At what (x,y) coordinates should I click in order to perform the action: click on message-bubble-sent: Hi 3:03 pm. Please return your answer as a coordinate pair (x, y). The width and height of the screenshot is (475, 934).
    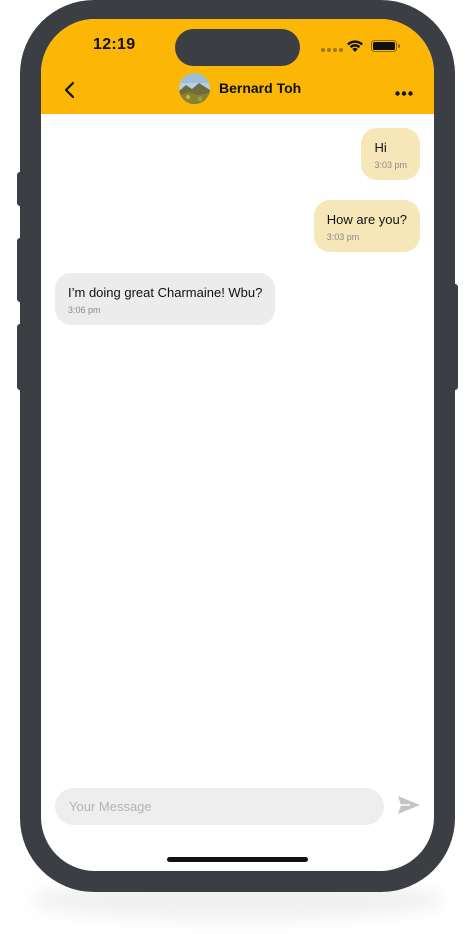
    Looking at the image, I should click on (390, 154).